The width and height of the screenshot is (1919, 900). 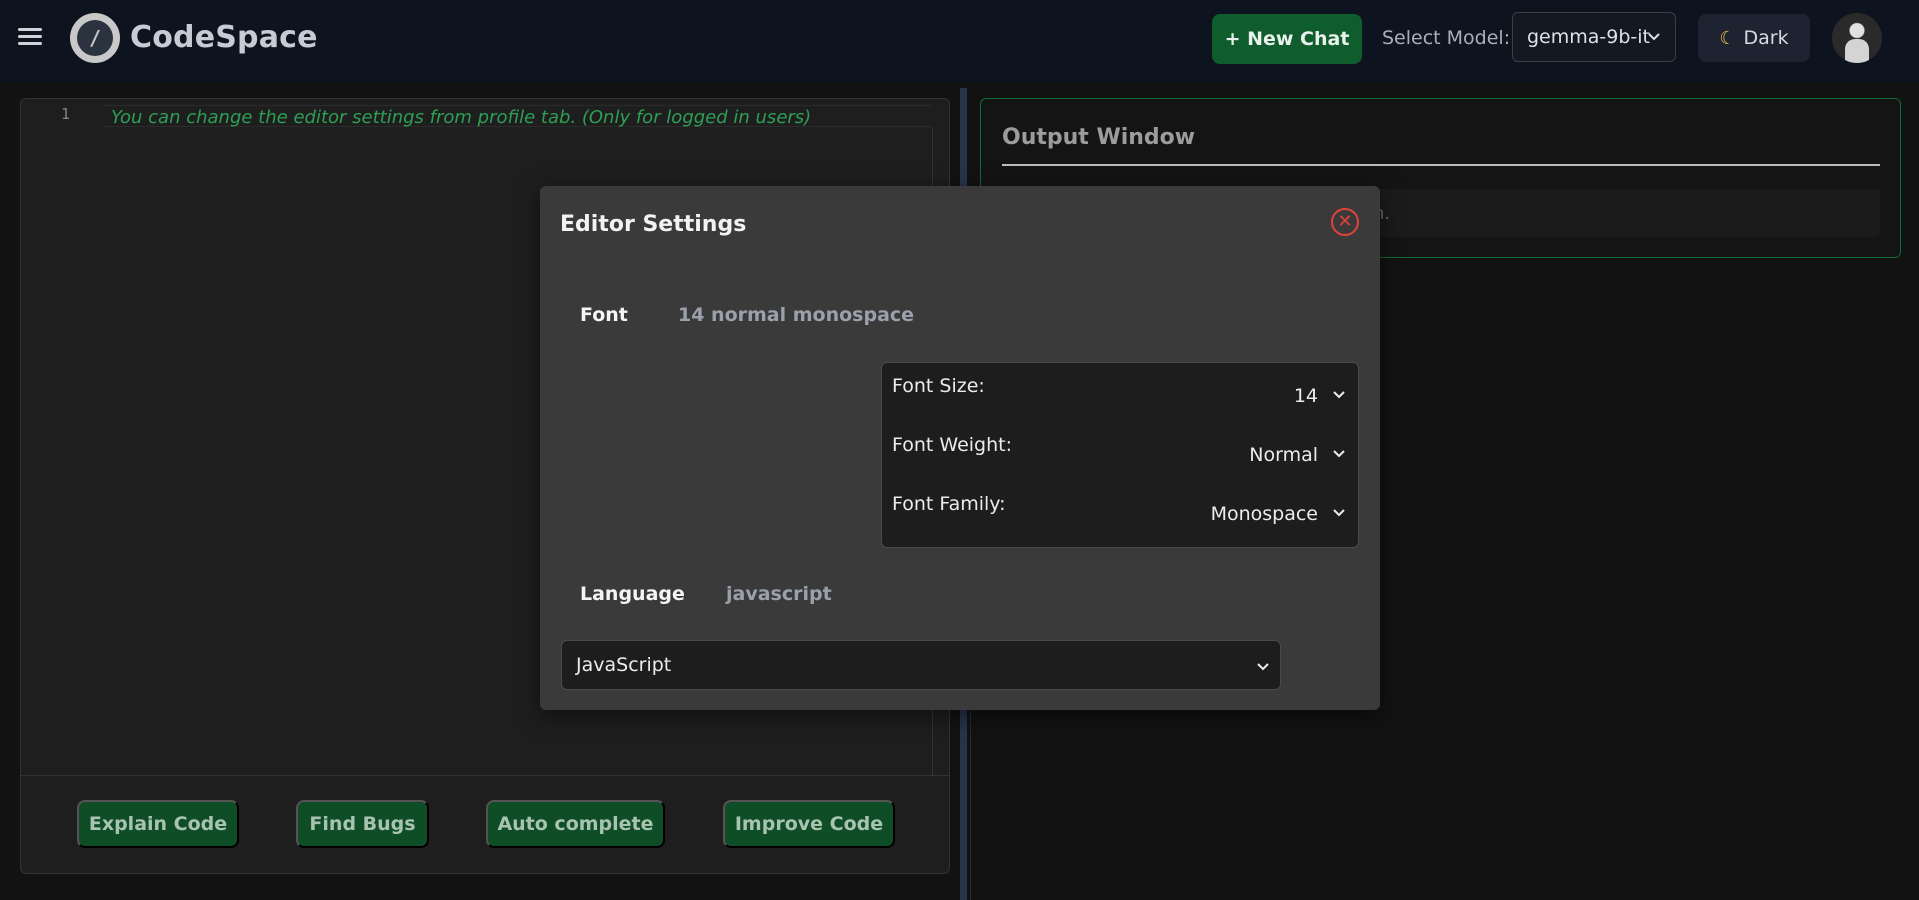 What do you see at coordinates (1857, 38) in the screenshot?
I see `user-avatar` at bounding box center [1857, 38].